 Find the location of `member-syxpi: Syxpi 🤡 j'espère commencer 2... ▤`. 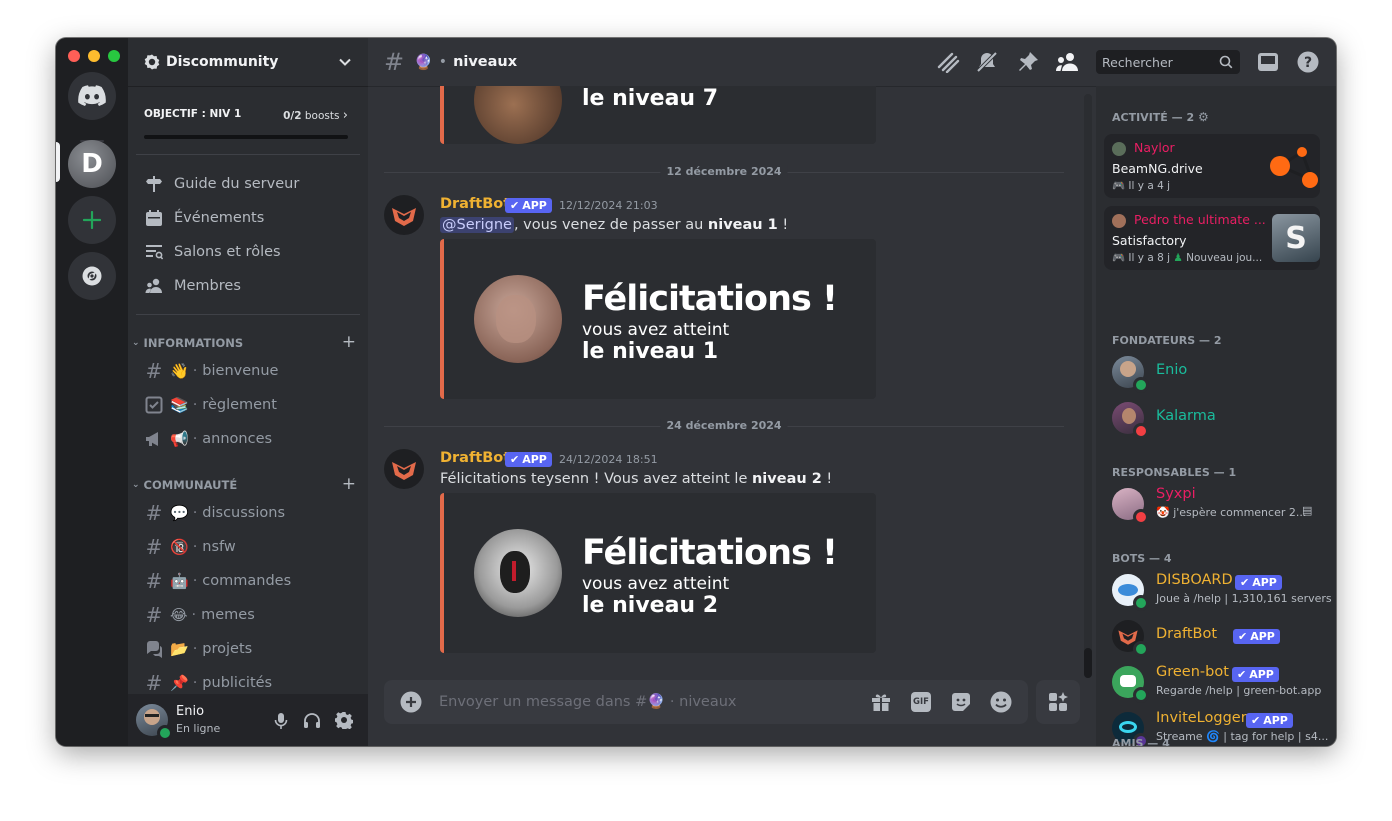

member-syxpi: Syxpi 🤡 j'espère commencer 2... ▤ is located at coordinates (1216, 505).